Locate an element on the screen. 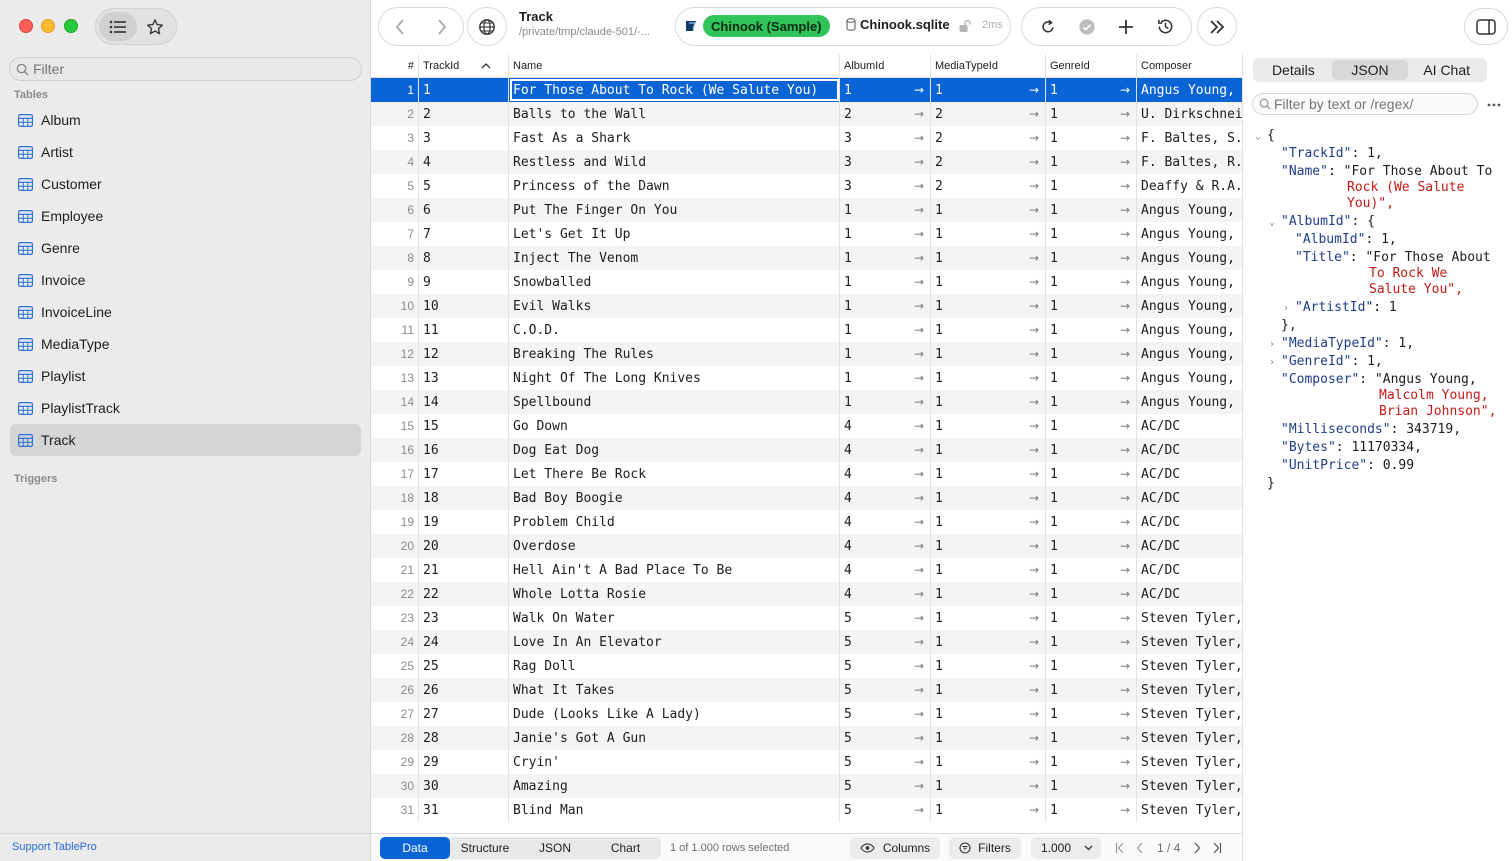 This screenshot has width=1512, height=861. column-header-trackid: TrackId is located at coordinates (464, 66).